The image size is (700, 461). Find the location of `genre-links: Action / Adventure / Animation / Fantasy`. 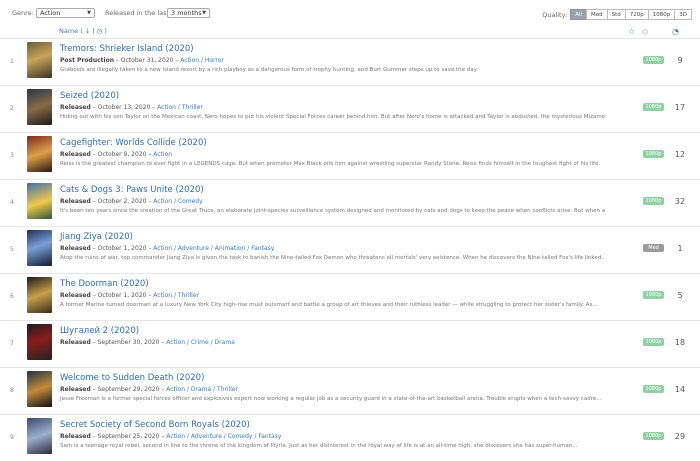

genre-links: Action / Adventure / Animation / Fantasy is located at coordinates (213, 248).